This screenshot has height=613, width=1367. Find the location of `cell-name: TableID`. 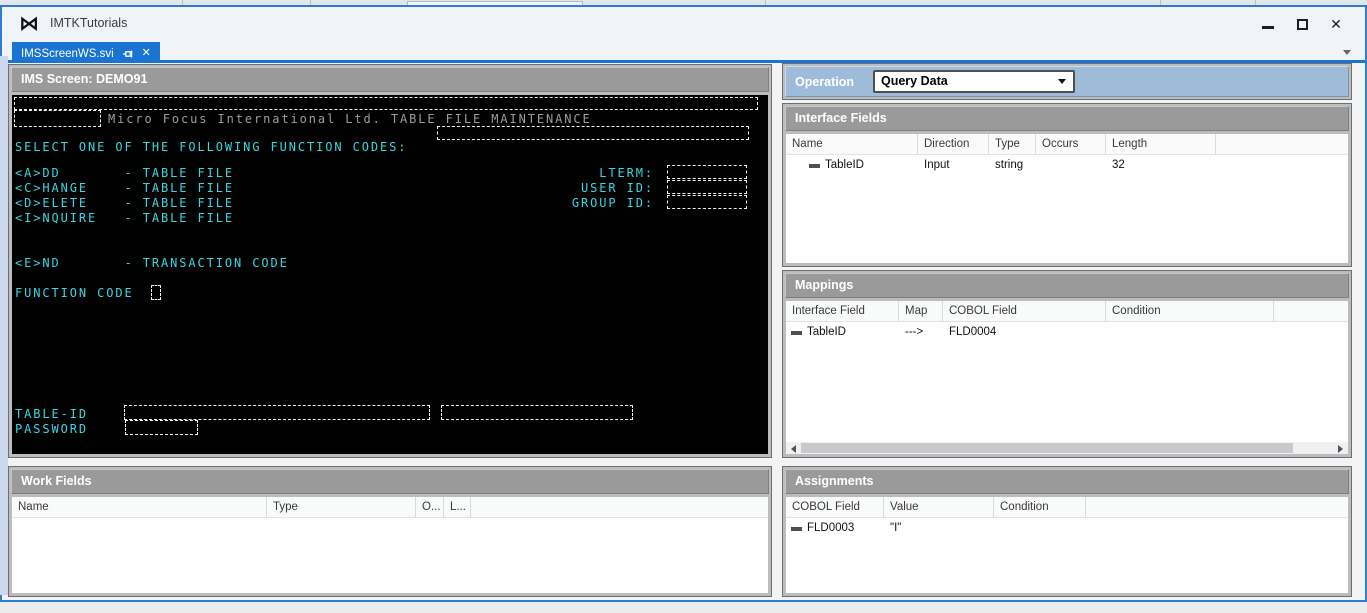

cell-name: TableID is located at coordinates (852, 165).